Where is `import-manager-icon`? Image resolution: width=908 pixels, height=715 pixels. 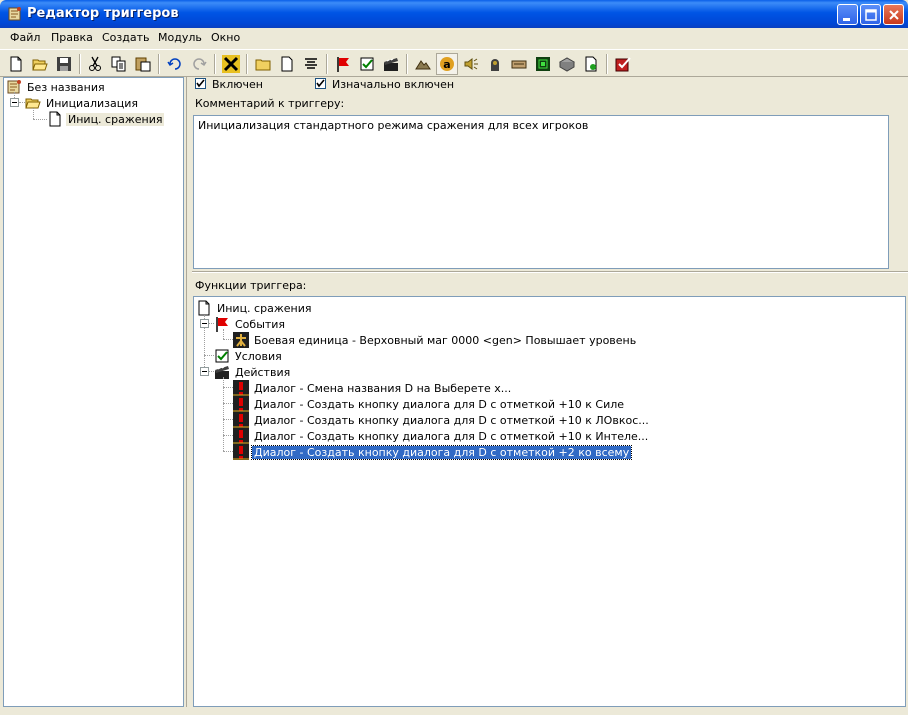 import-manager-icon is located at coordinates (567, 64).